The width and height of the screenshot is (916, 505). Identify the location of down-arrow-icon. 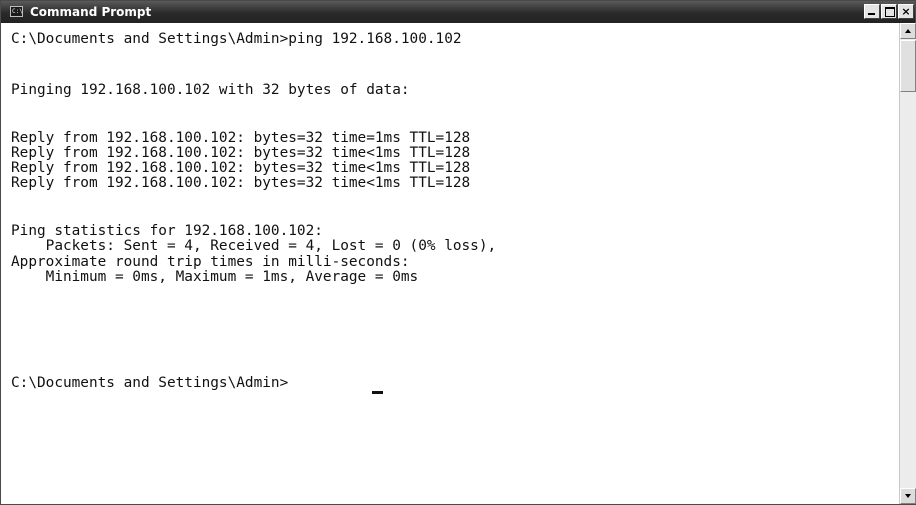
(908, 496).